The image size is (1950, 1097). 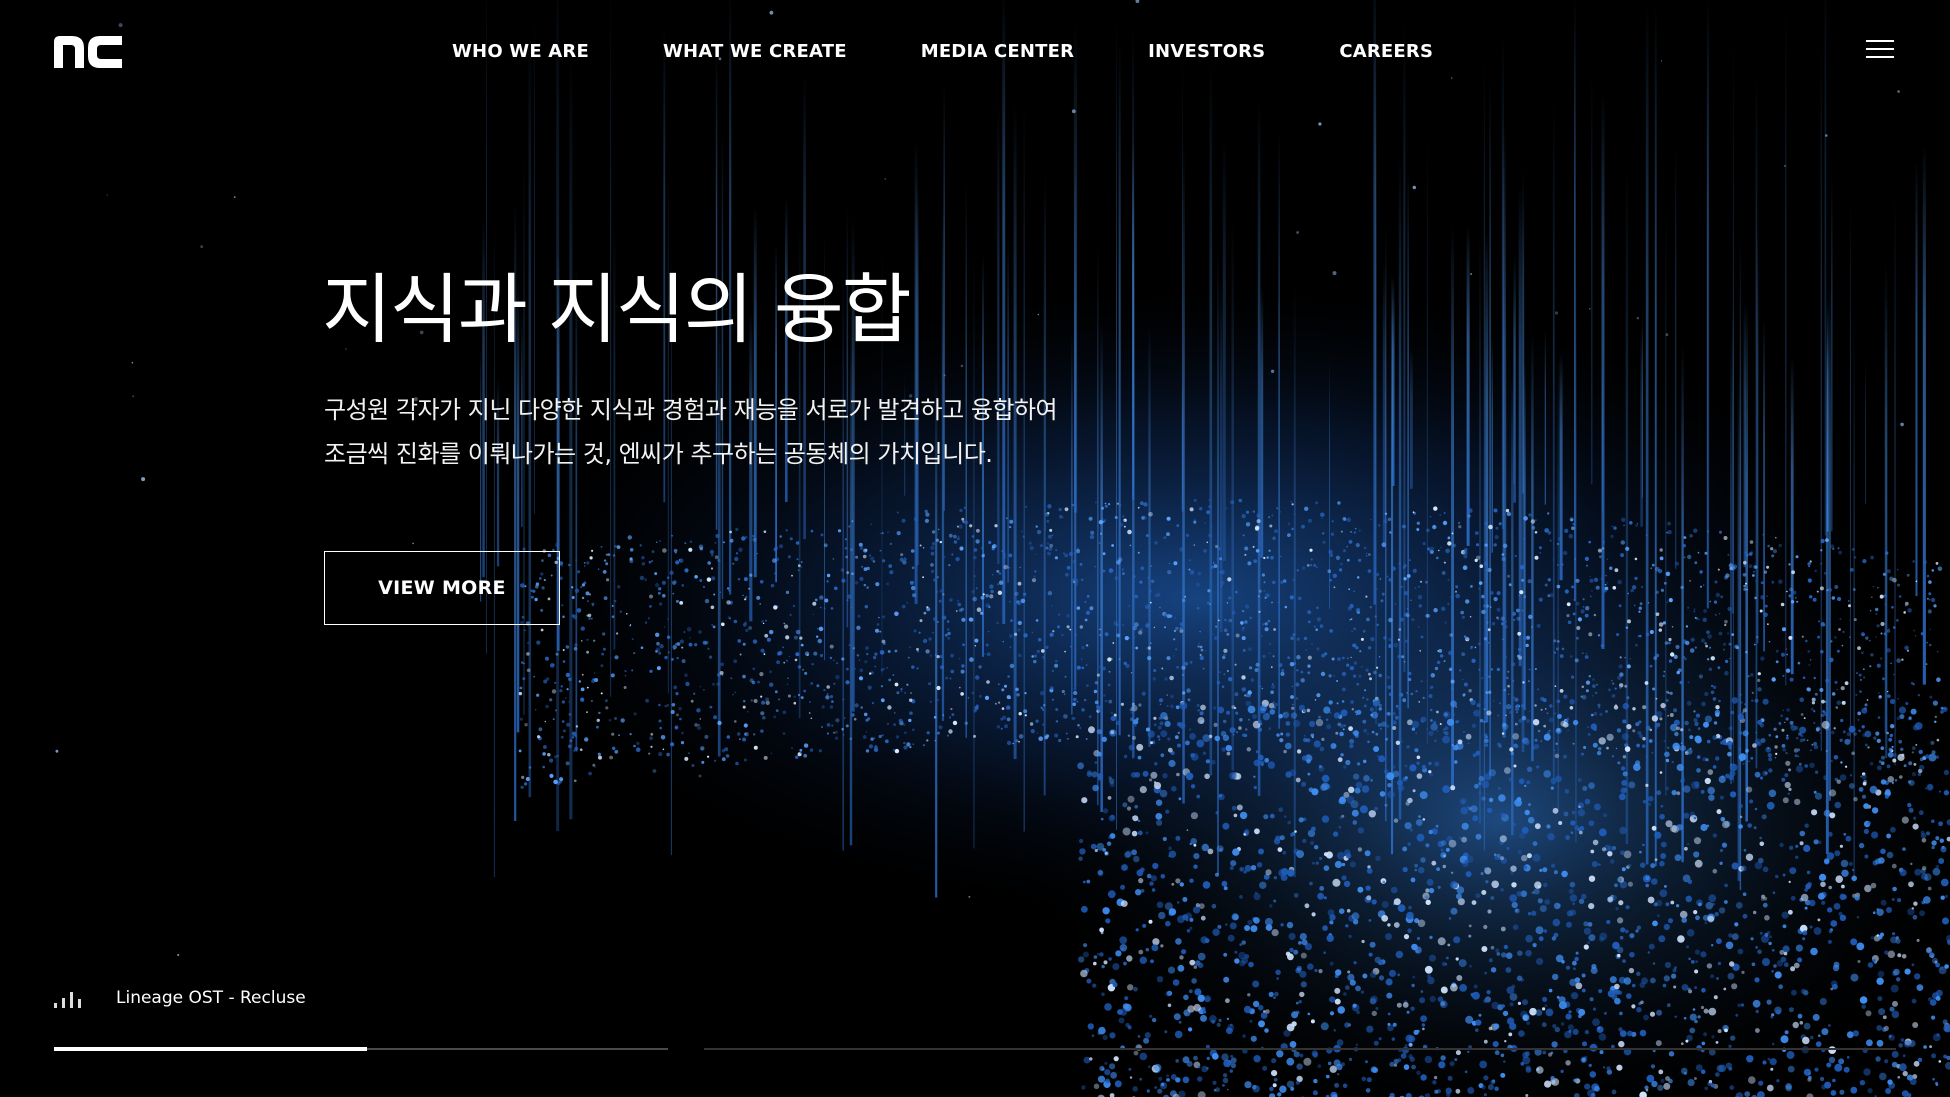 I want to click on slide-progress-fill, so click(x=211, y=1049).